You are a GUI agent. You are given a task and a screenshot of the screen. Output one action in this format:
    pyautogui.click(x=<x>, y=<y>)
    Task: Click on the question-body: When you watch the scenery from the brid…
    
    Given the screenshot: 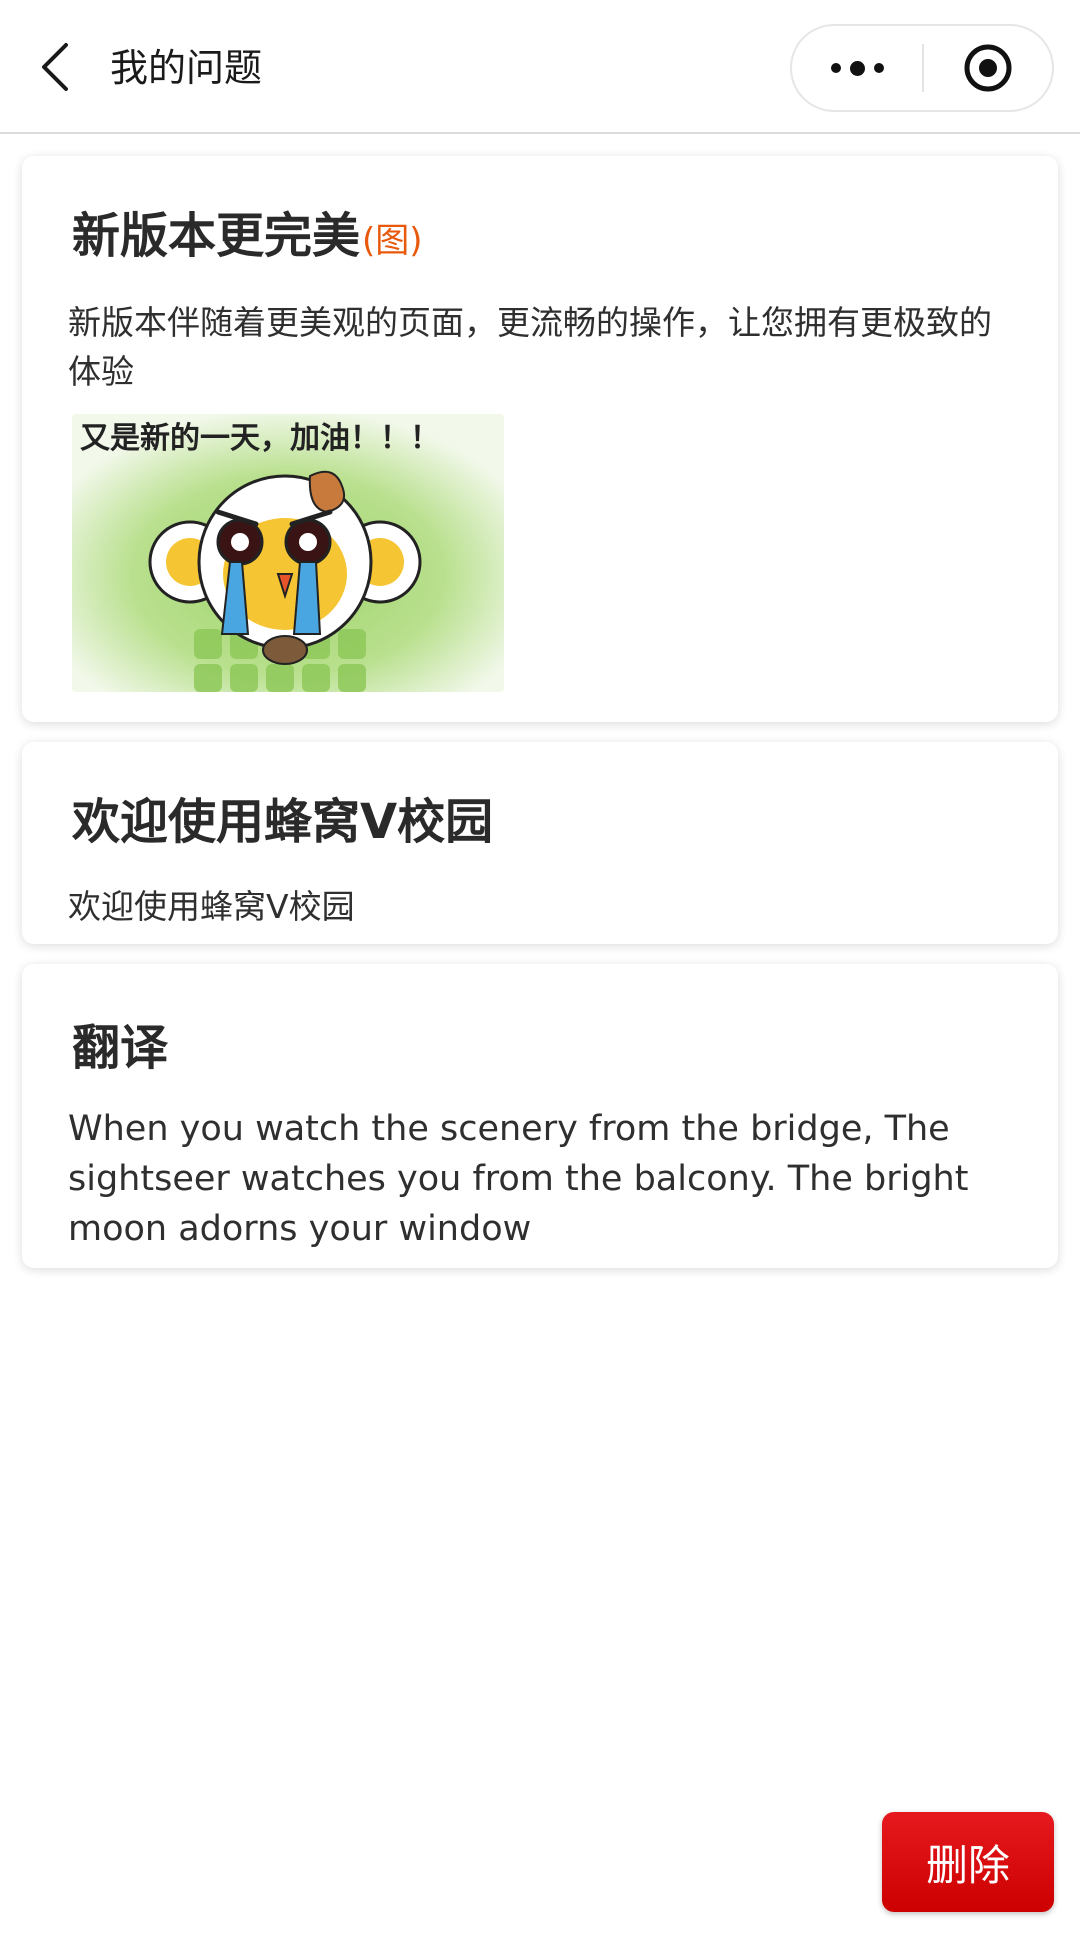 What is the action you would take?
    pyautogui.click(x=518, y=1179)
    